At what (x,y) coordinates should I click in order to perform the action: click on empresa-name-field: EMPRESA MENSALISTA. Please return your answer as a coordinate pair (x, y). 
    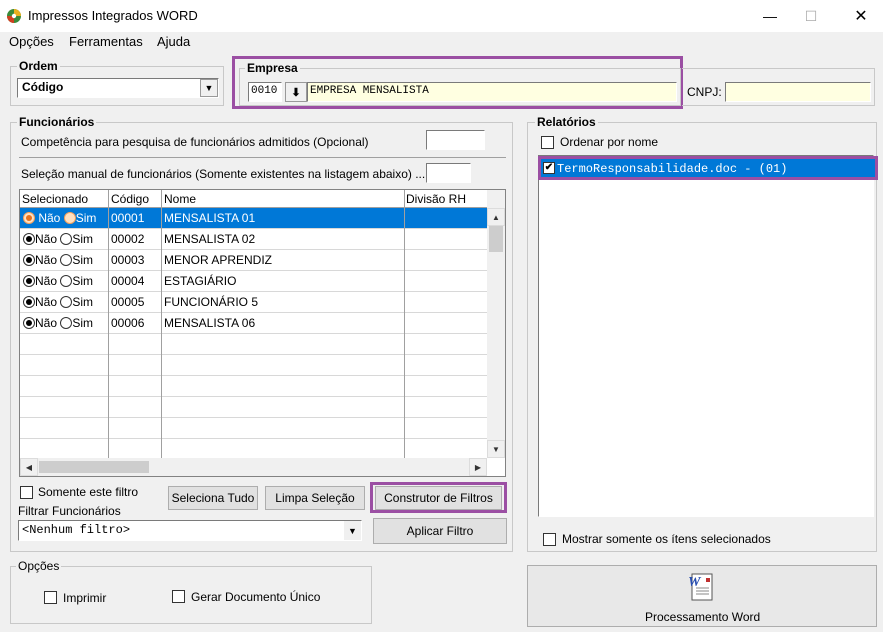
    Looking at the image, I should click on (492, 92).